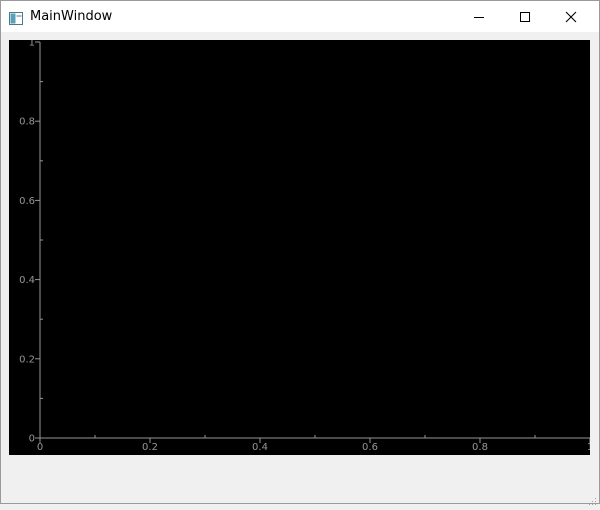 The width and height of the screenshot is (600, 510). I want to click on x-axis-tick-label: 0, so click(40, 447).